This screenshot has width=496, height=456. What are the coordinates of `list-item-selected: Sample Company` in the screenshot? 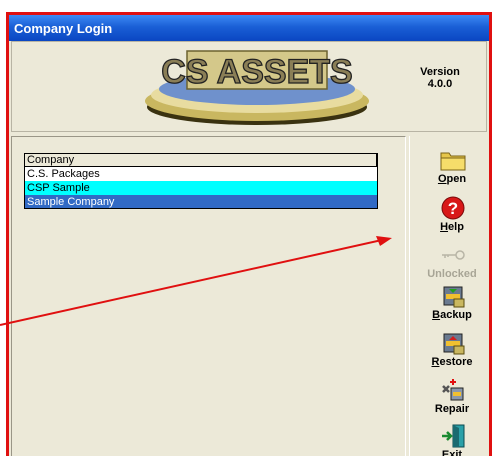 It's located at (201, 202).